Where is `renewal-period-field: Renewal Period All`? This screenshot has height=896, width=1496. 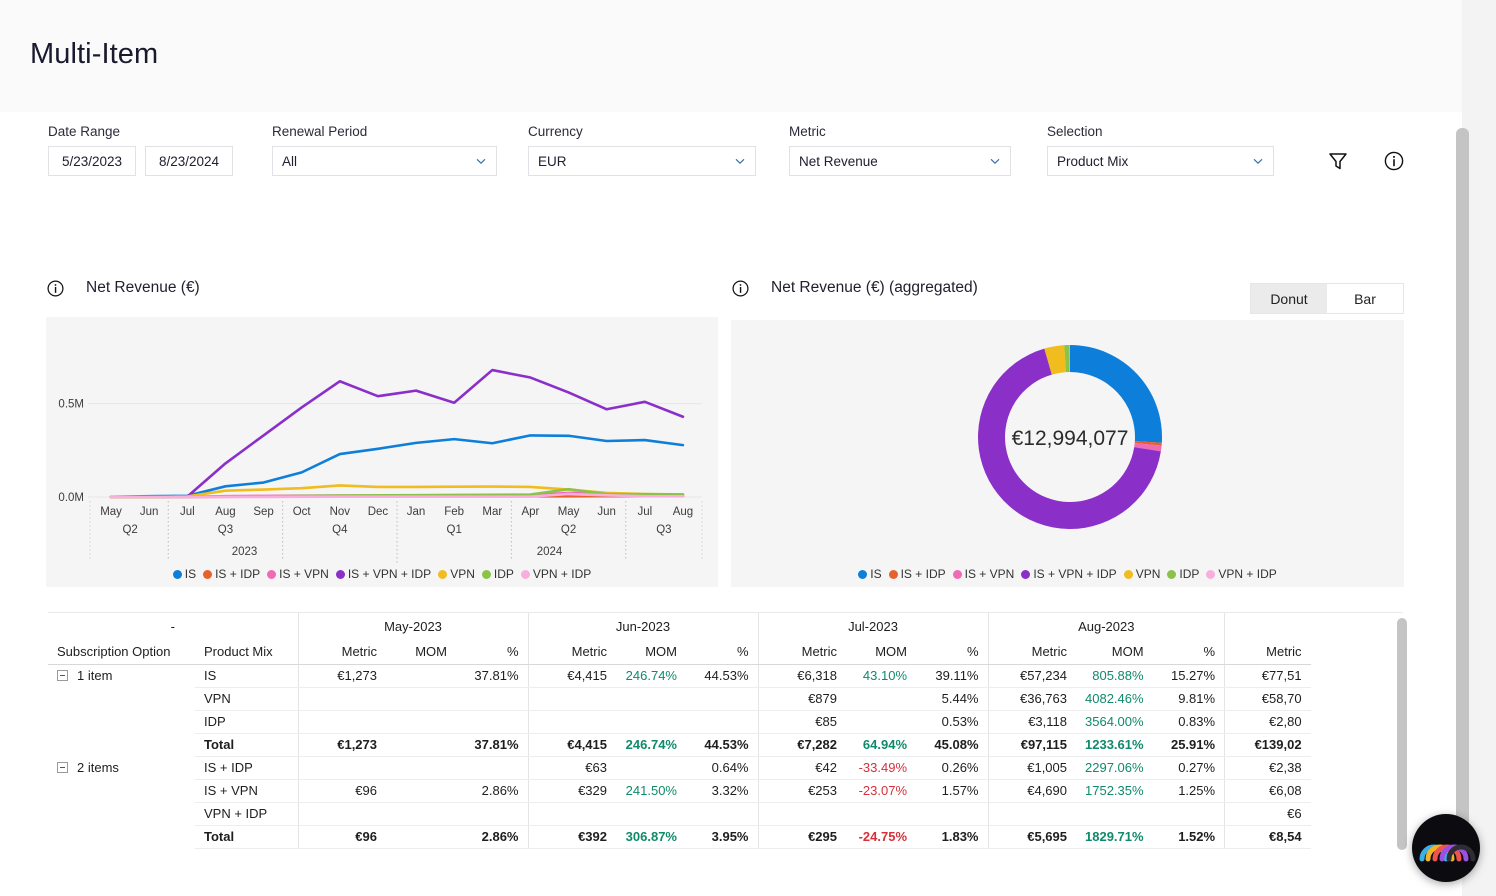 renewal-period-field: Renewal Period All is located at coordinates (384, 150).